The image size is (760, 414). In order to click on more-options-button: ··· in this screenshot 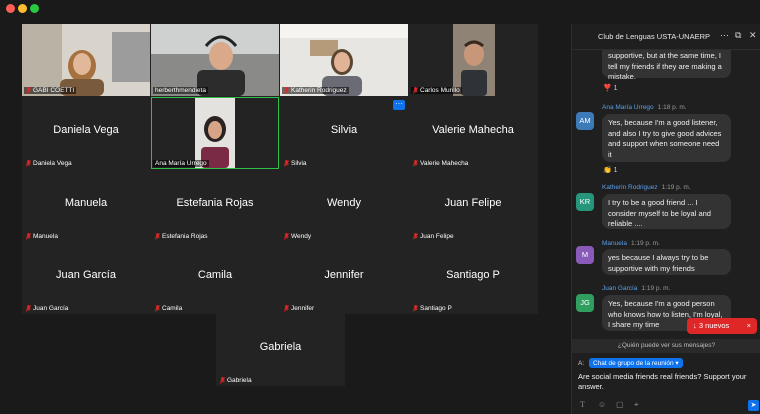, I will do `click(399, 105)`.